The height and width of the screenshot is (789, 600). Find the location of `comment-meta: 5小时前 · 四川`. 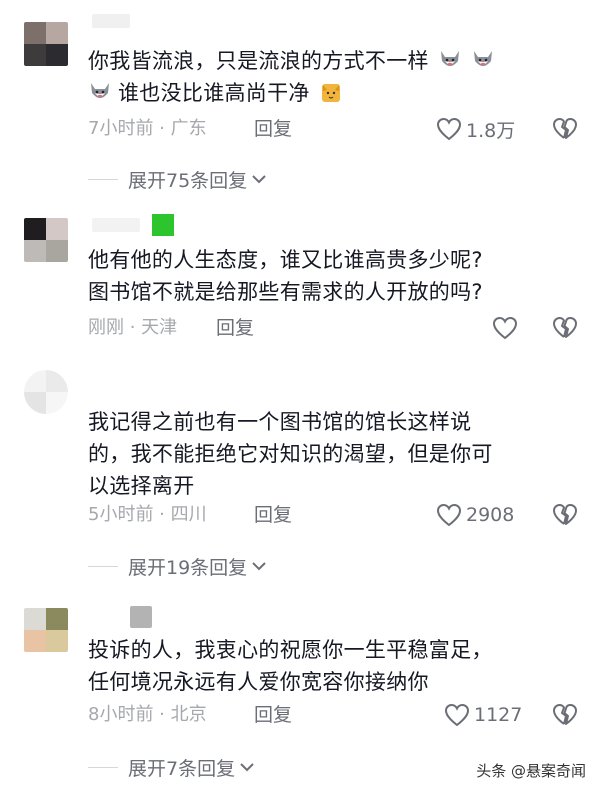

comment-meta: 5小时前 · 四川 is located at coordinates (147, 514).